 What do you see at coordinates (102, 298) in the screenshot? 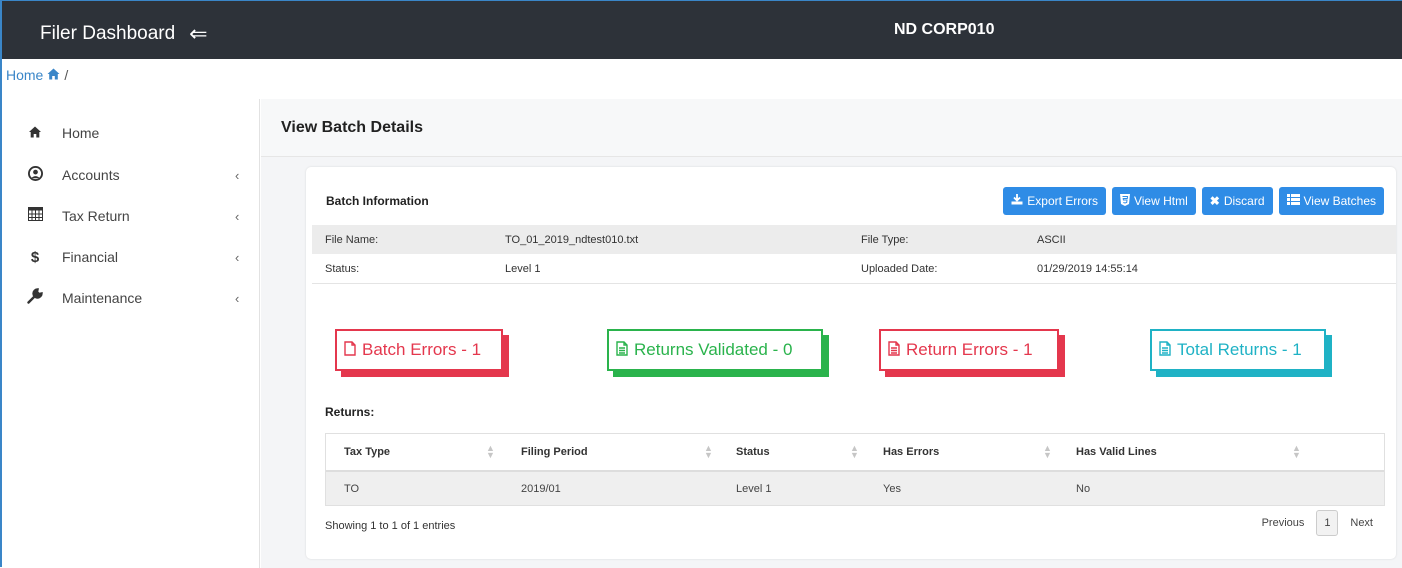
I see `sidebar-item-label: Maintenance` at bounding box center [102, 298].